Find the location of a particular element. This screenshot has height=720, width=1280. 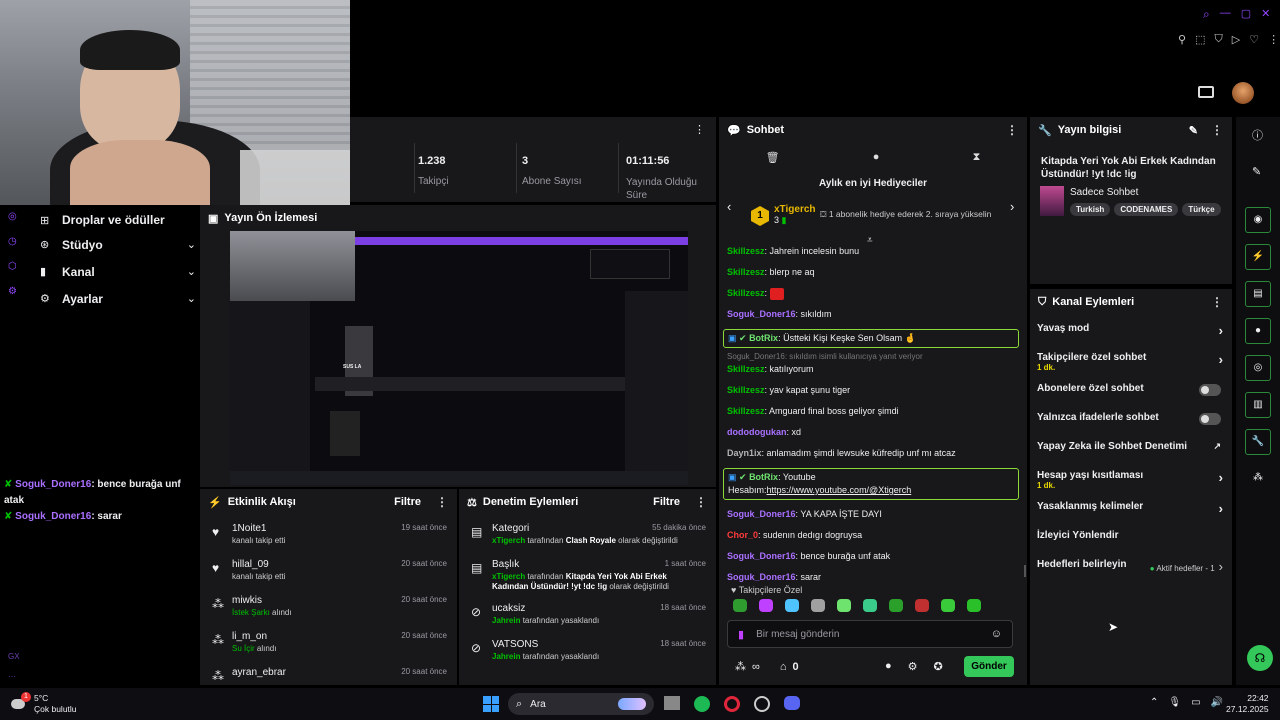

channel-action-item: Yavaş mod › is located at coordinates (1131, 337).